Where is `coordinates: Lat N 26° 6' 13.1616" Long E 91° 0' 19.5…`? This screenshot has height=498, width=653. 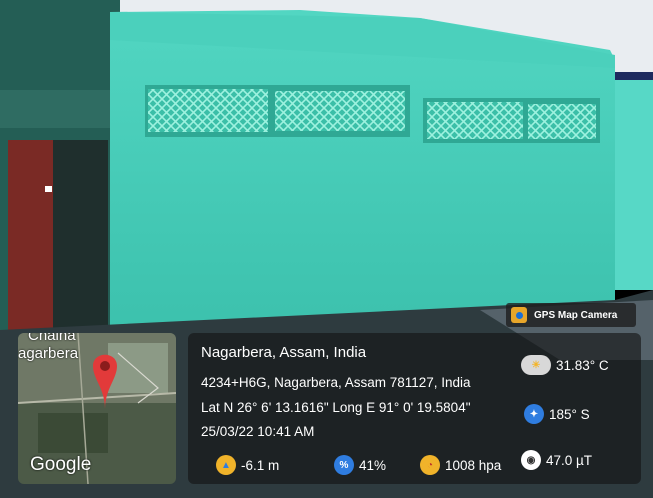
coordinates: Lat N 26° 6' 13.1616" Long E 91° 0' 19.5… is located at coordinates (336, 407).